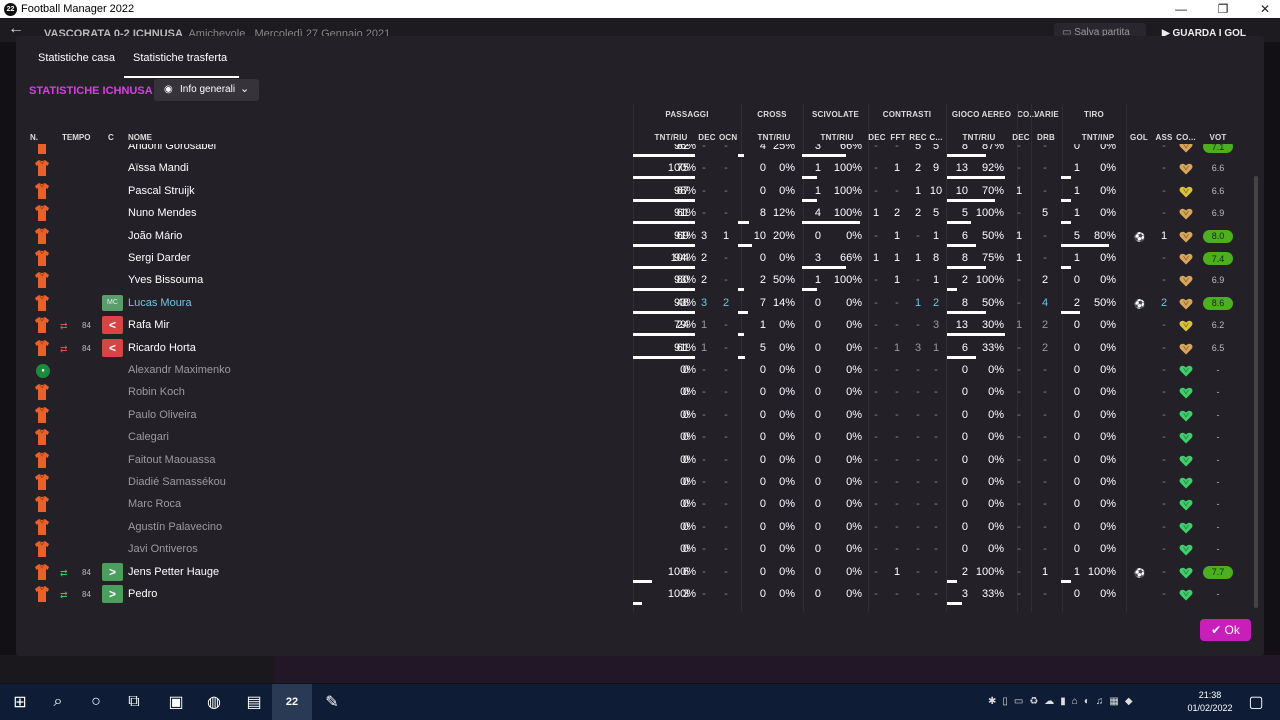 The height and width of the screenshot is (720, 1280). What do you see at coordinates (58, 702) in the screenshot?
I see `search-icon: ⌕` at bounding box center [58, 702].